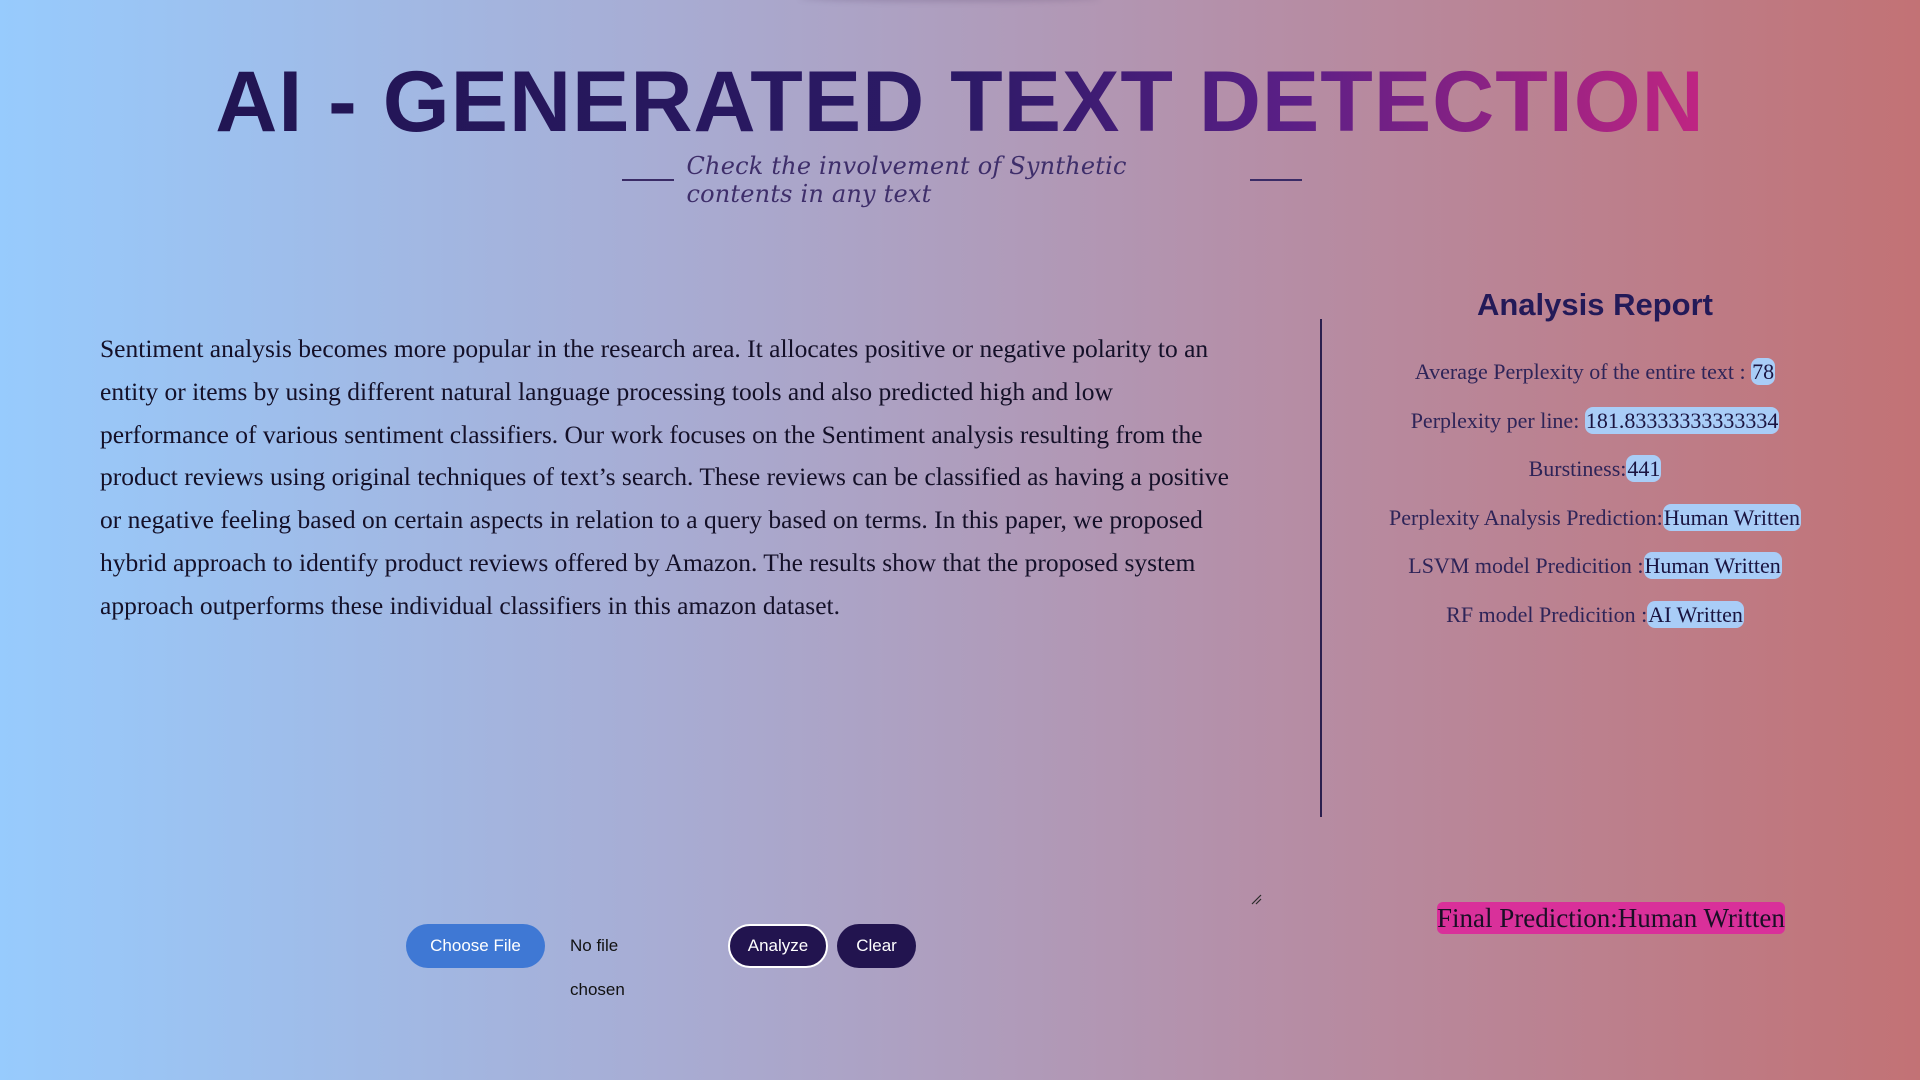 The width and height of the screenshot is (1920, 1080). What do you see at coordinates (597, 967) in the screenshot?
I see `file-status-label: No file chosen` at bounding box center [597, 967].